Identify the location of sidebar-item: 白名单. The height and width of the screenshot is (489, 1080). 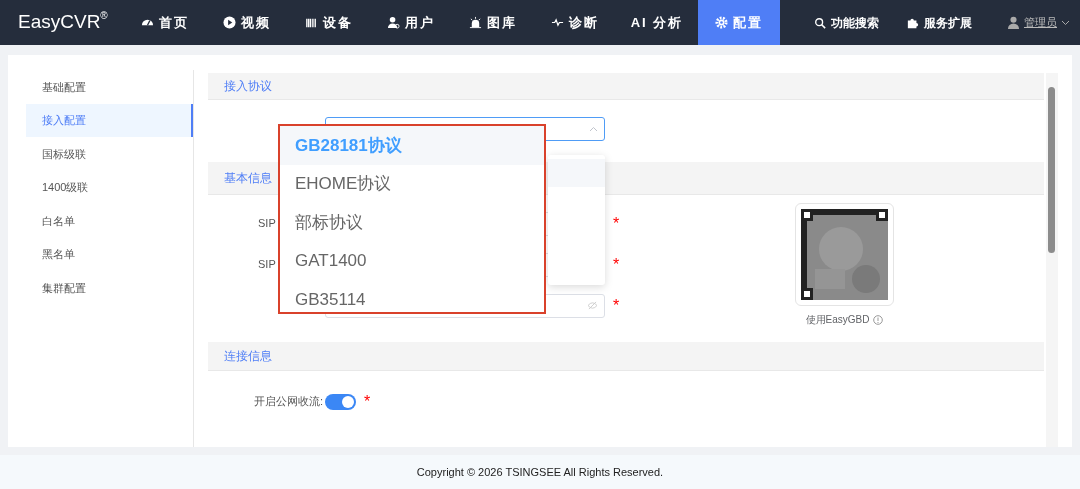
(109, 221).